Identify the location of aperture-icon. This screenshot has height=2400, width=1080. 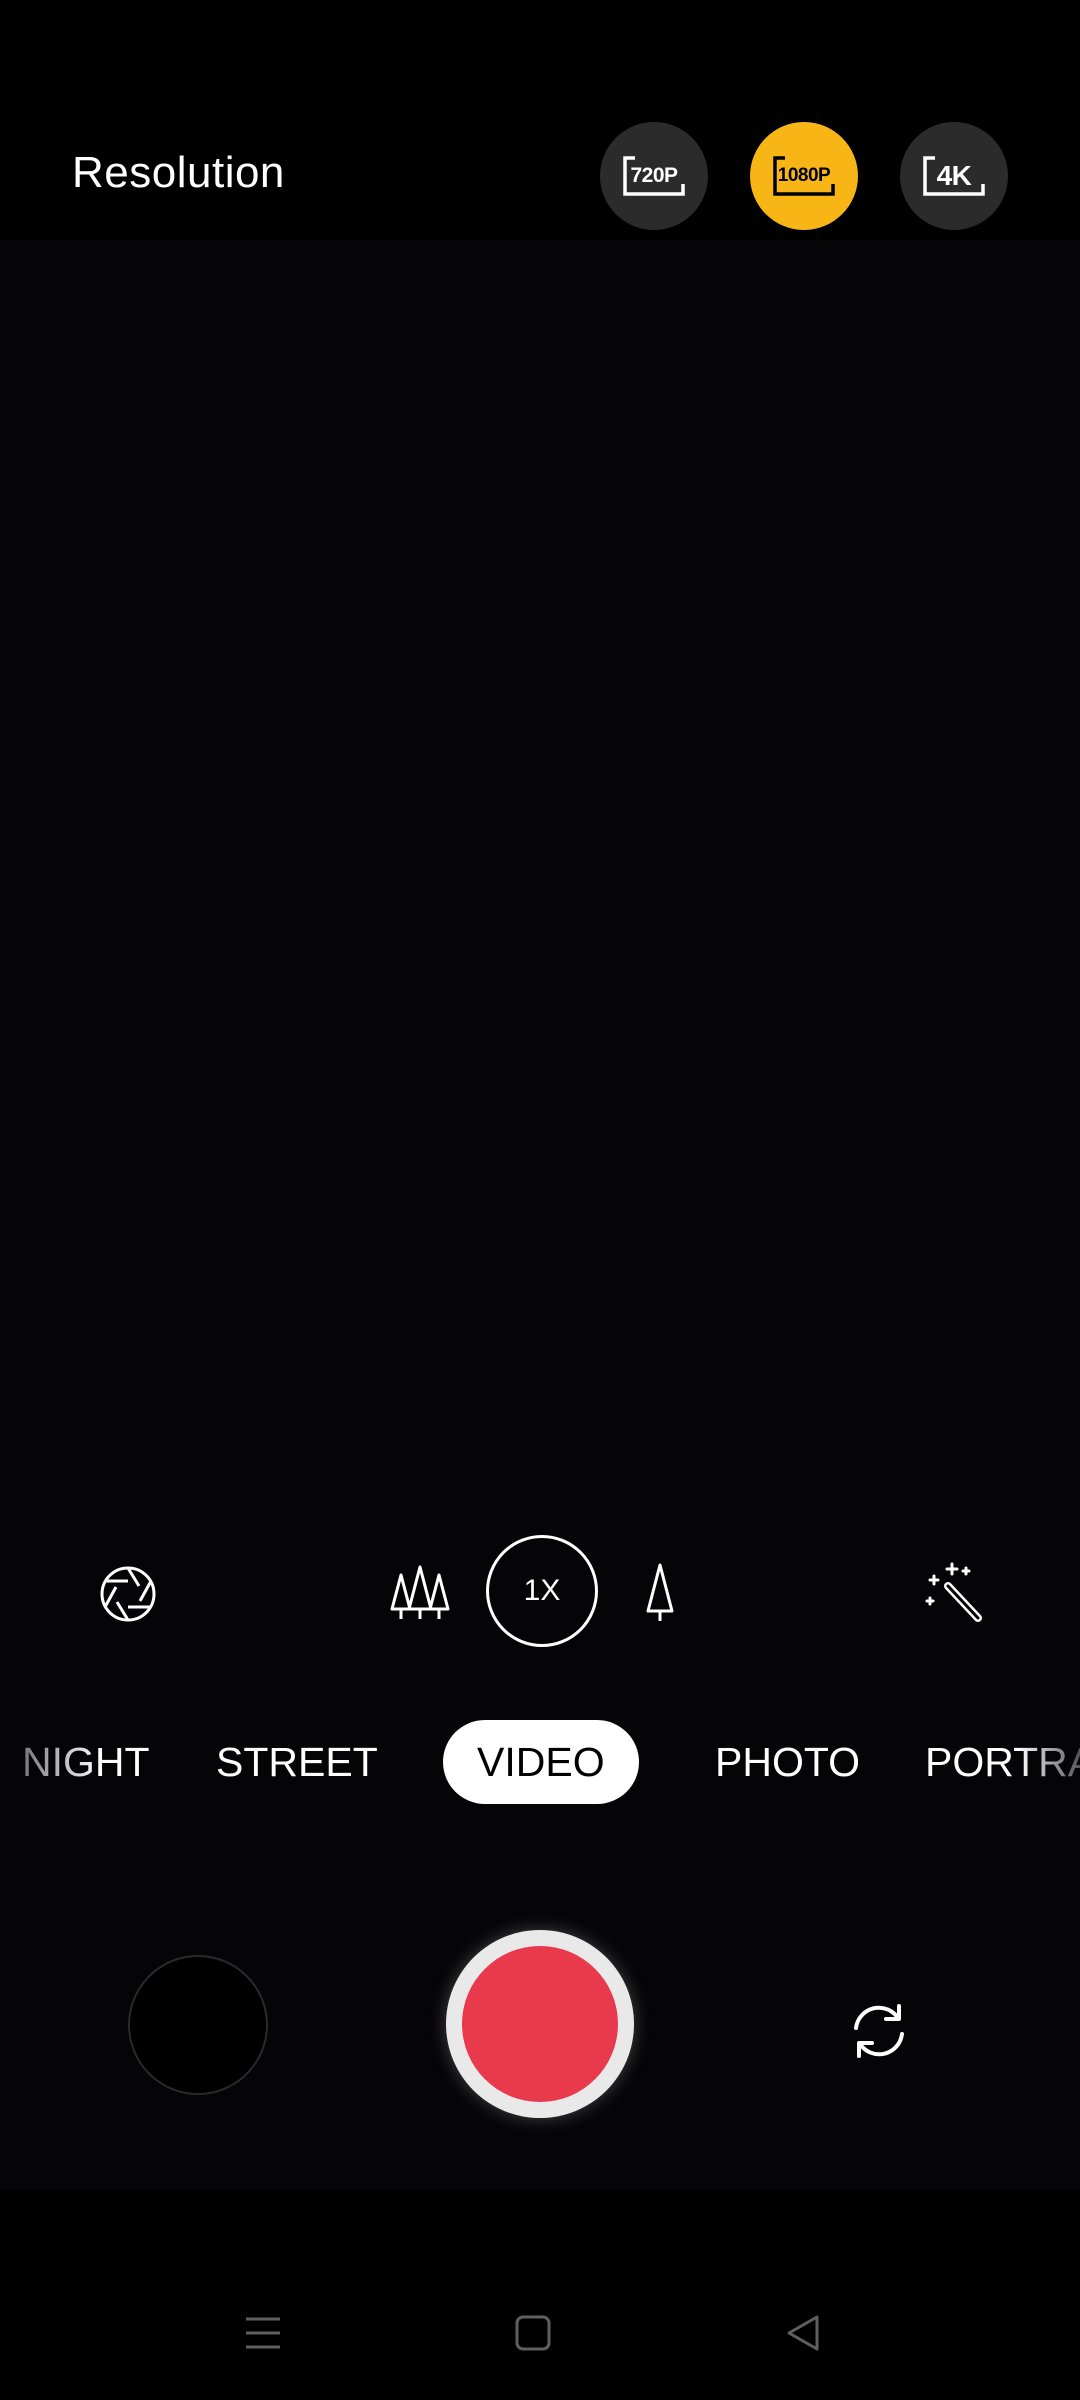
(128, 1594).